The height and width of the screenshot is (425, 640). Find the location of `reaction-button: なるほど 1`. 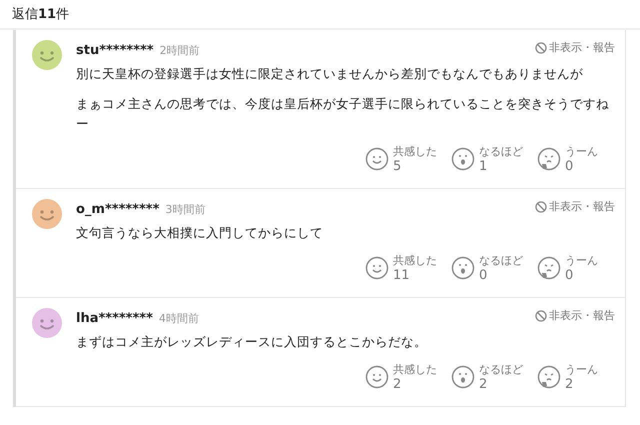

reaction-button: なるほど 1 is located at coordinates (490, 159).